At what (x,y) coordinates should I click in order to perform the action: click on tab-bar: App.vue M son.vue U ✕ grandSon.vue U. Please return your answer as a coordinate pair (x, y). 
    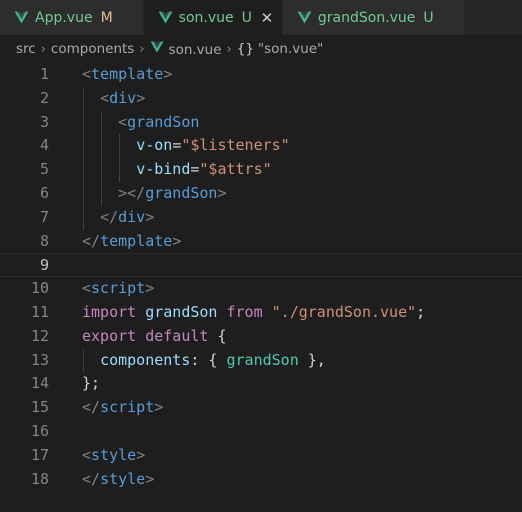
    Looking at the image, I should click on (261, 17).